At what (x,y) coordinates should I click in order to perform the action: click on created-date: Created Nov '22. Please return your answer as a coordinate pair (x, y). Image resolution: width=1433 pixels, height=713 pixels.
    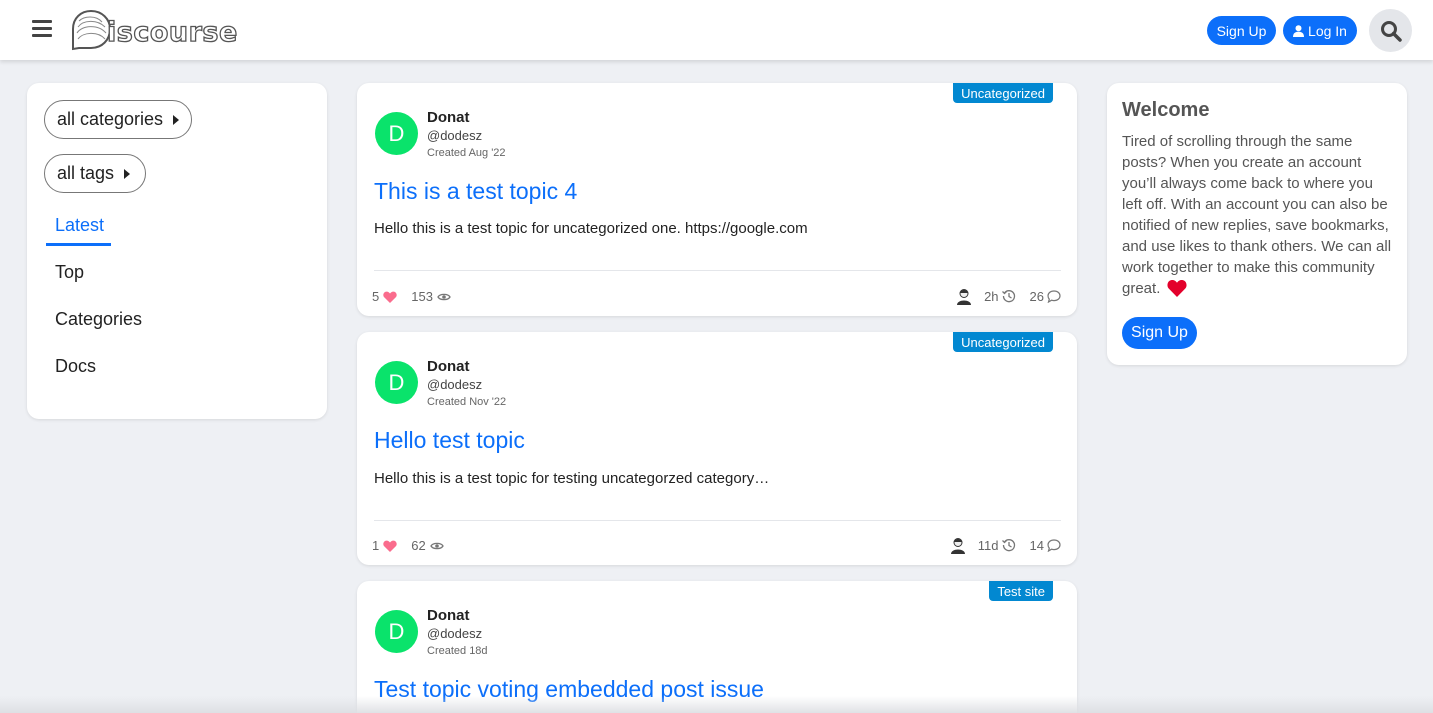
    Looking at the image, I should click on (467, 402).